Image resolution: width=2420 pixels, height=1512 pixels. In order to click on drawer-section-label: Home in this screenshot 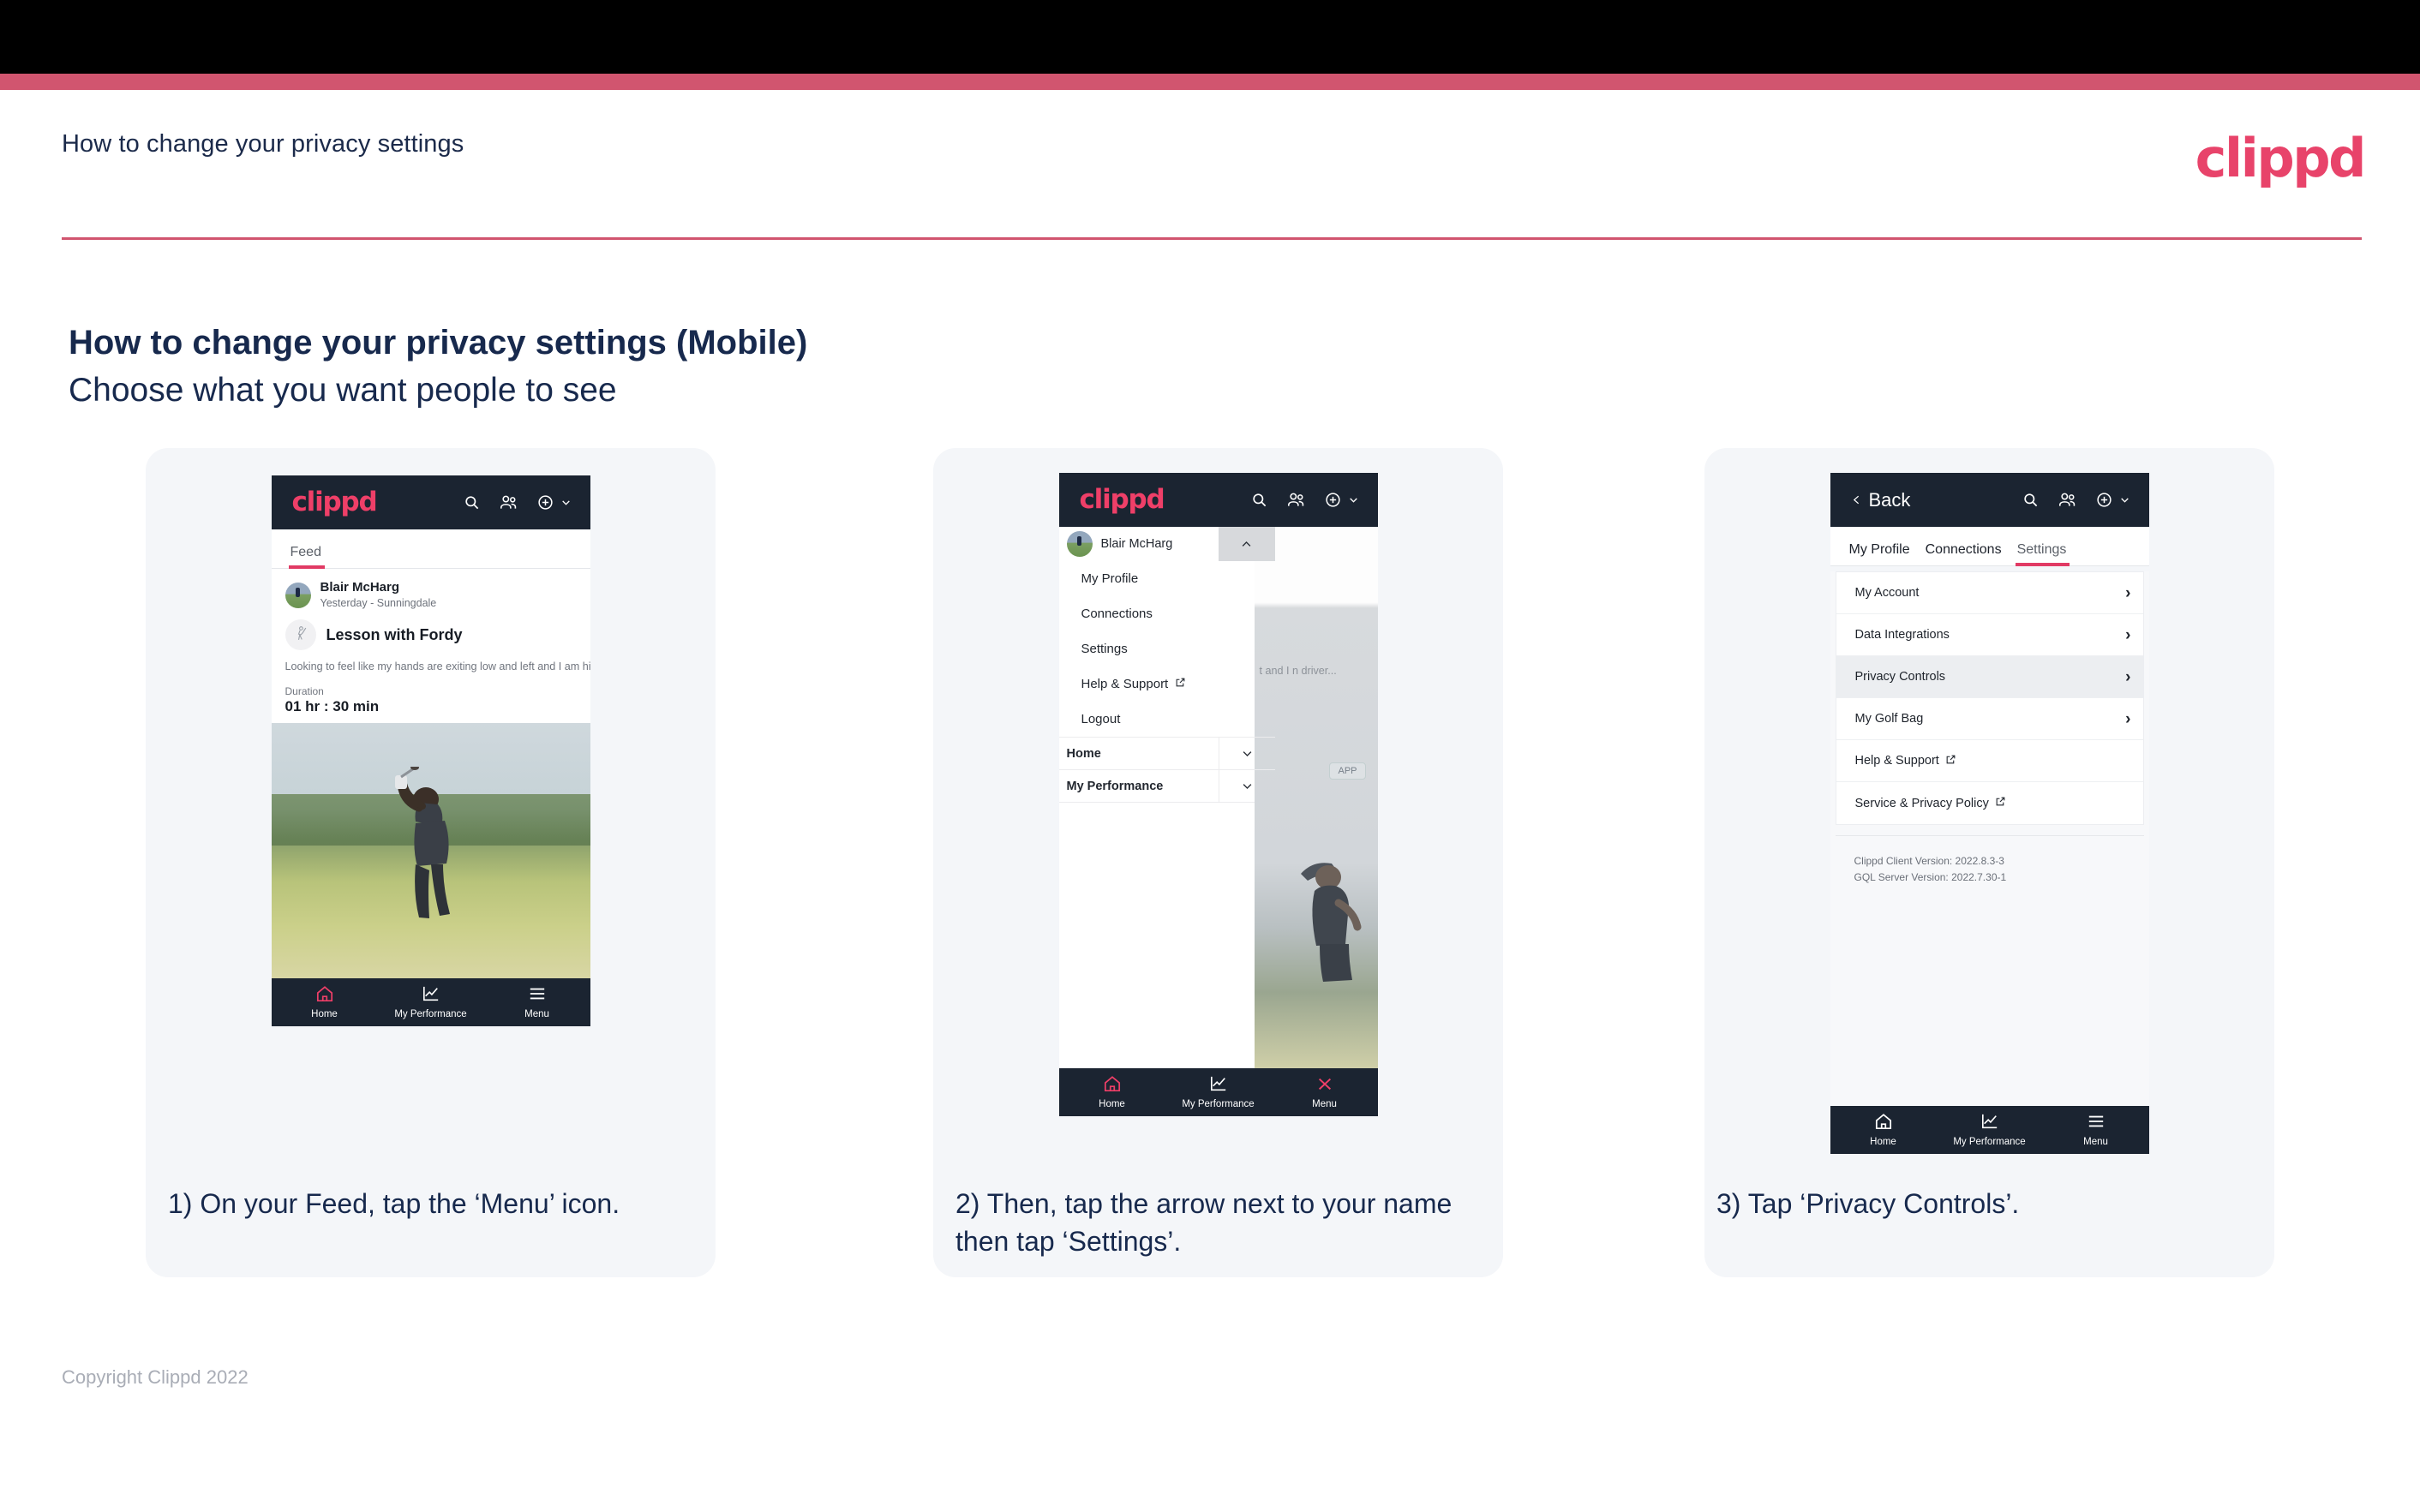, I will do `click(1083, 753)`.